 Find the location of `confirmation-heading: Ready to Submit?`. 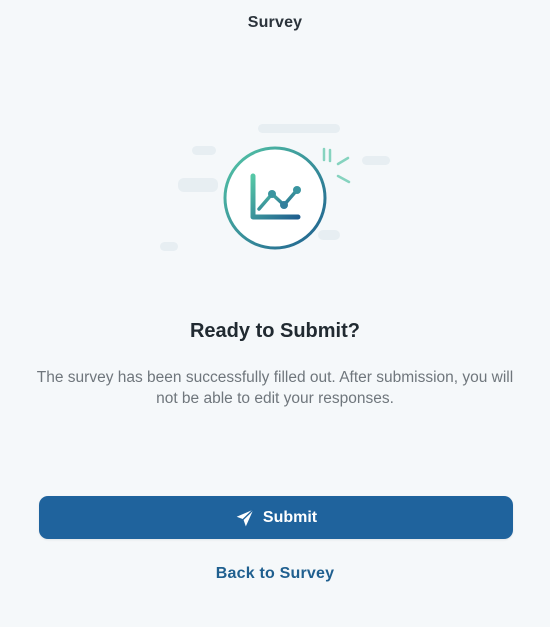

confirmation-heading: Ready to Submit? is located at coordinates (274, 331).